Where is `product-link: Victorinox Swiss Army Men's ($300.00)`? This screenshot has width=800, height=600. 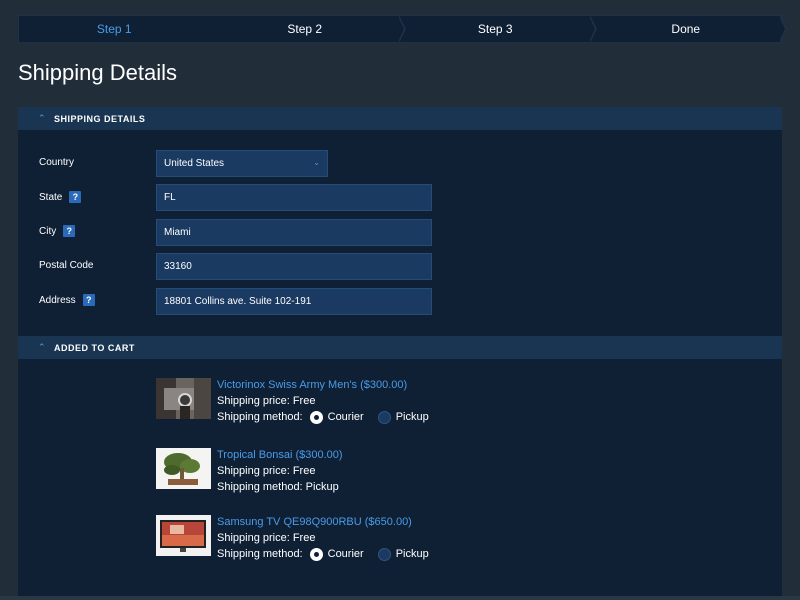 product-link: Victorinox Swiss Army Men's ($300.00) is located at coordinates (323, 385).